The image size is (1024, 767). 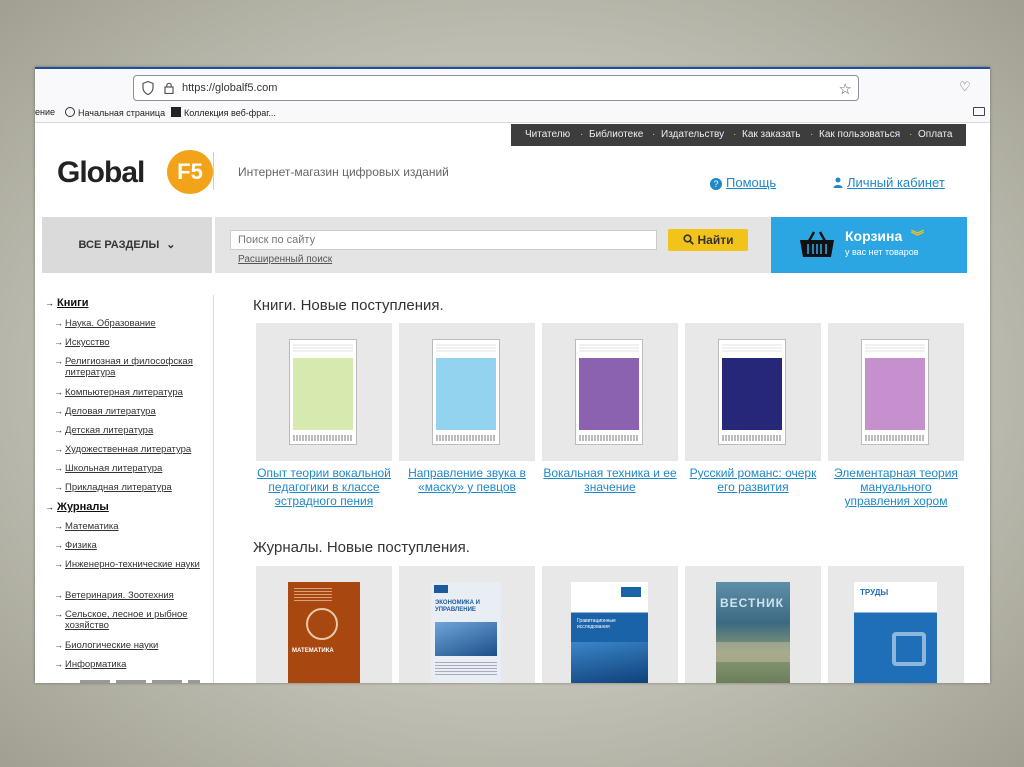 What do you see at coordinates (616, 134) in the screenshot?
I see `nav-item-library: Библиотеке` at bounding box center [616, 134].